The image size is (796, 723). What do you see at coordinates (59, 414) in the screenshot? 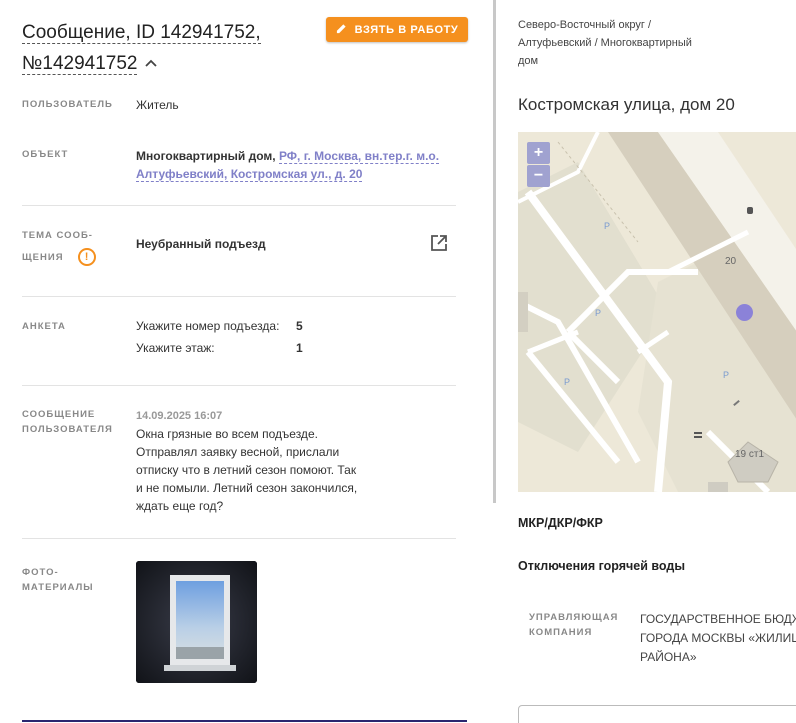
I see `usermsg-label-1: СООБЩЕНИЕ` at bounding box center [59, 414].